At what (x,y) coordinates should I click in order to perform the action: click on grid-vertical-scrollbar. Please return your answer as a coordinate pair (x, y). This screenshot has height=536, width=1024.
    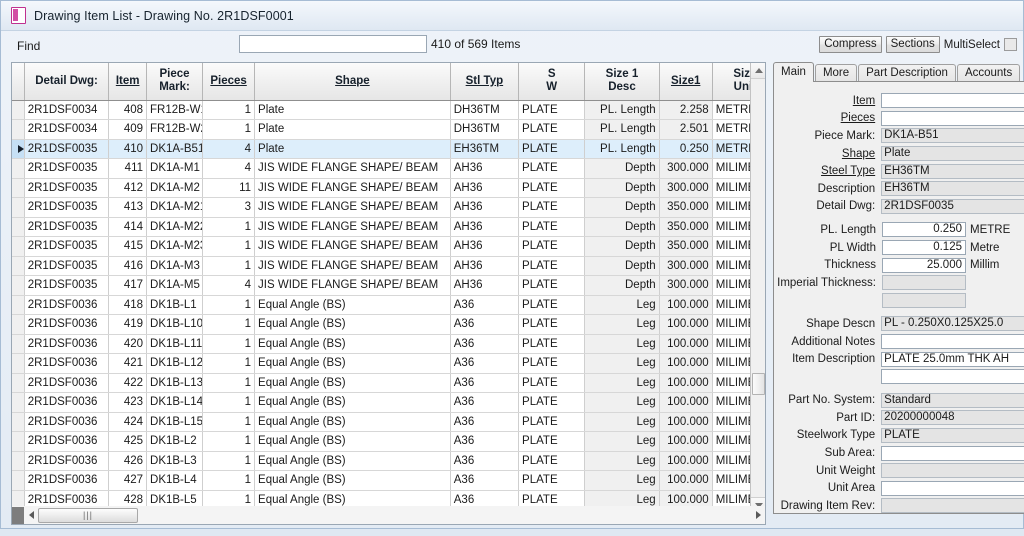
    Looking at the image, I should click on (757, 288).